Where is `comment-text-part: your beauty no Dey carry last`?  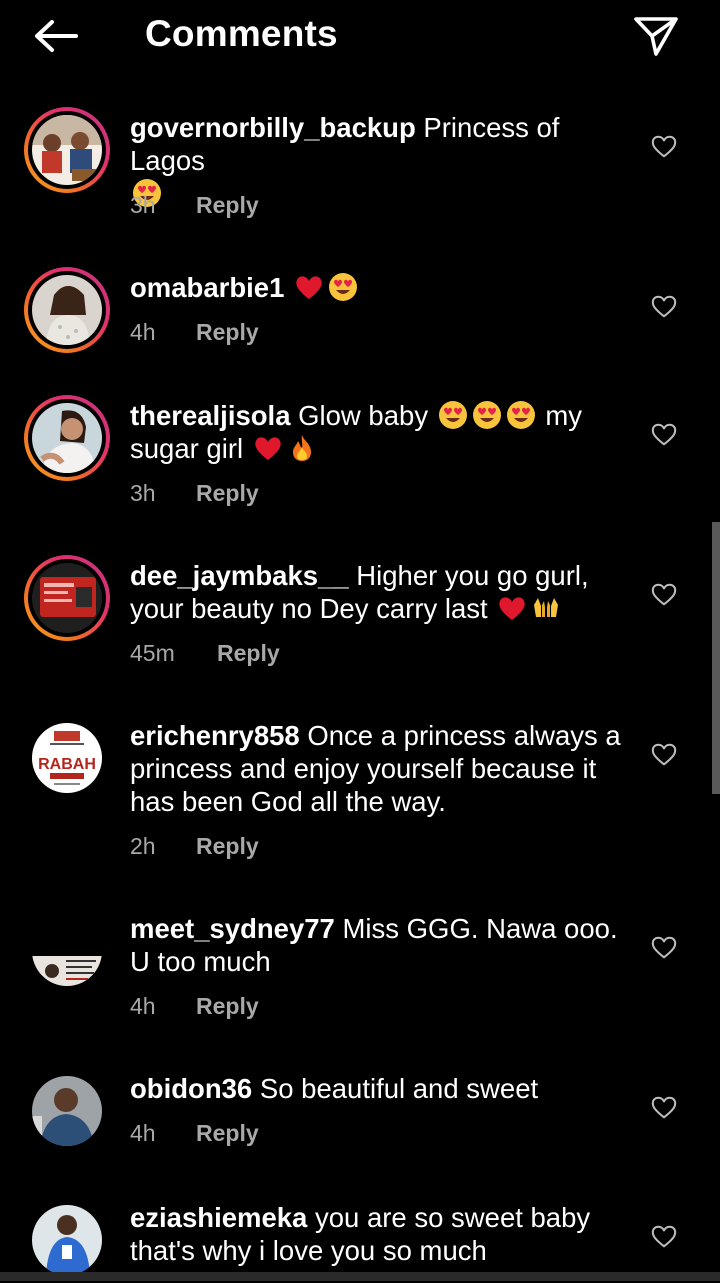
comment-text-part: your beauty no Dey carry last is located at coordinates (309, 608).